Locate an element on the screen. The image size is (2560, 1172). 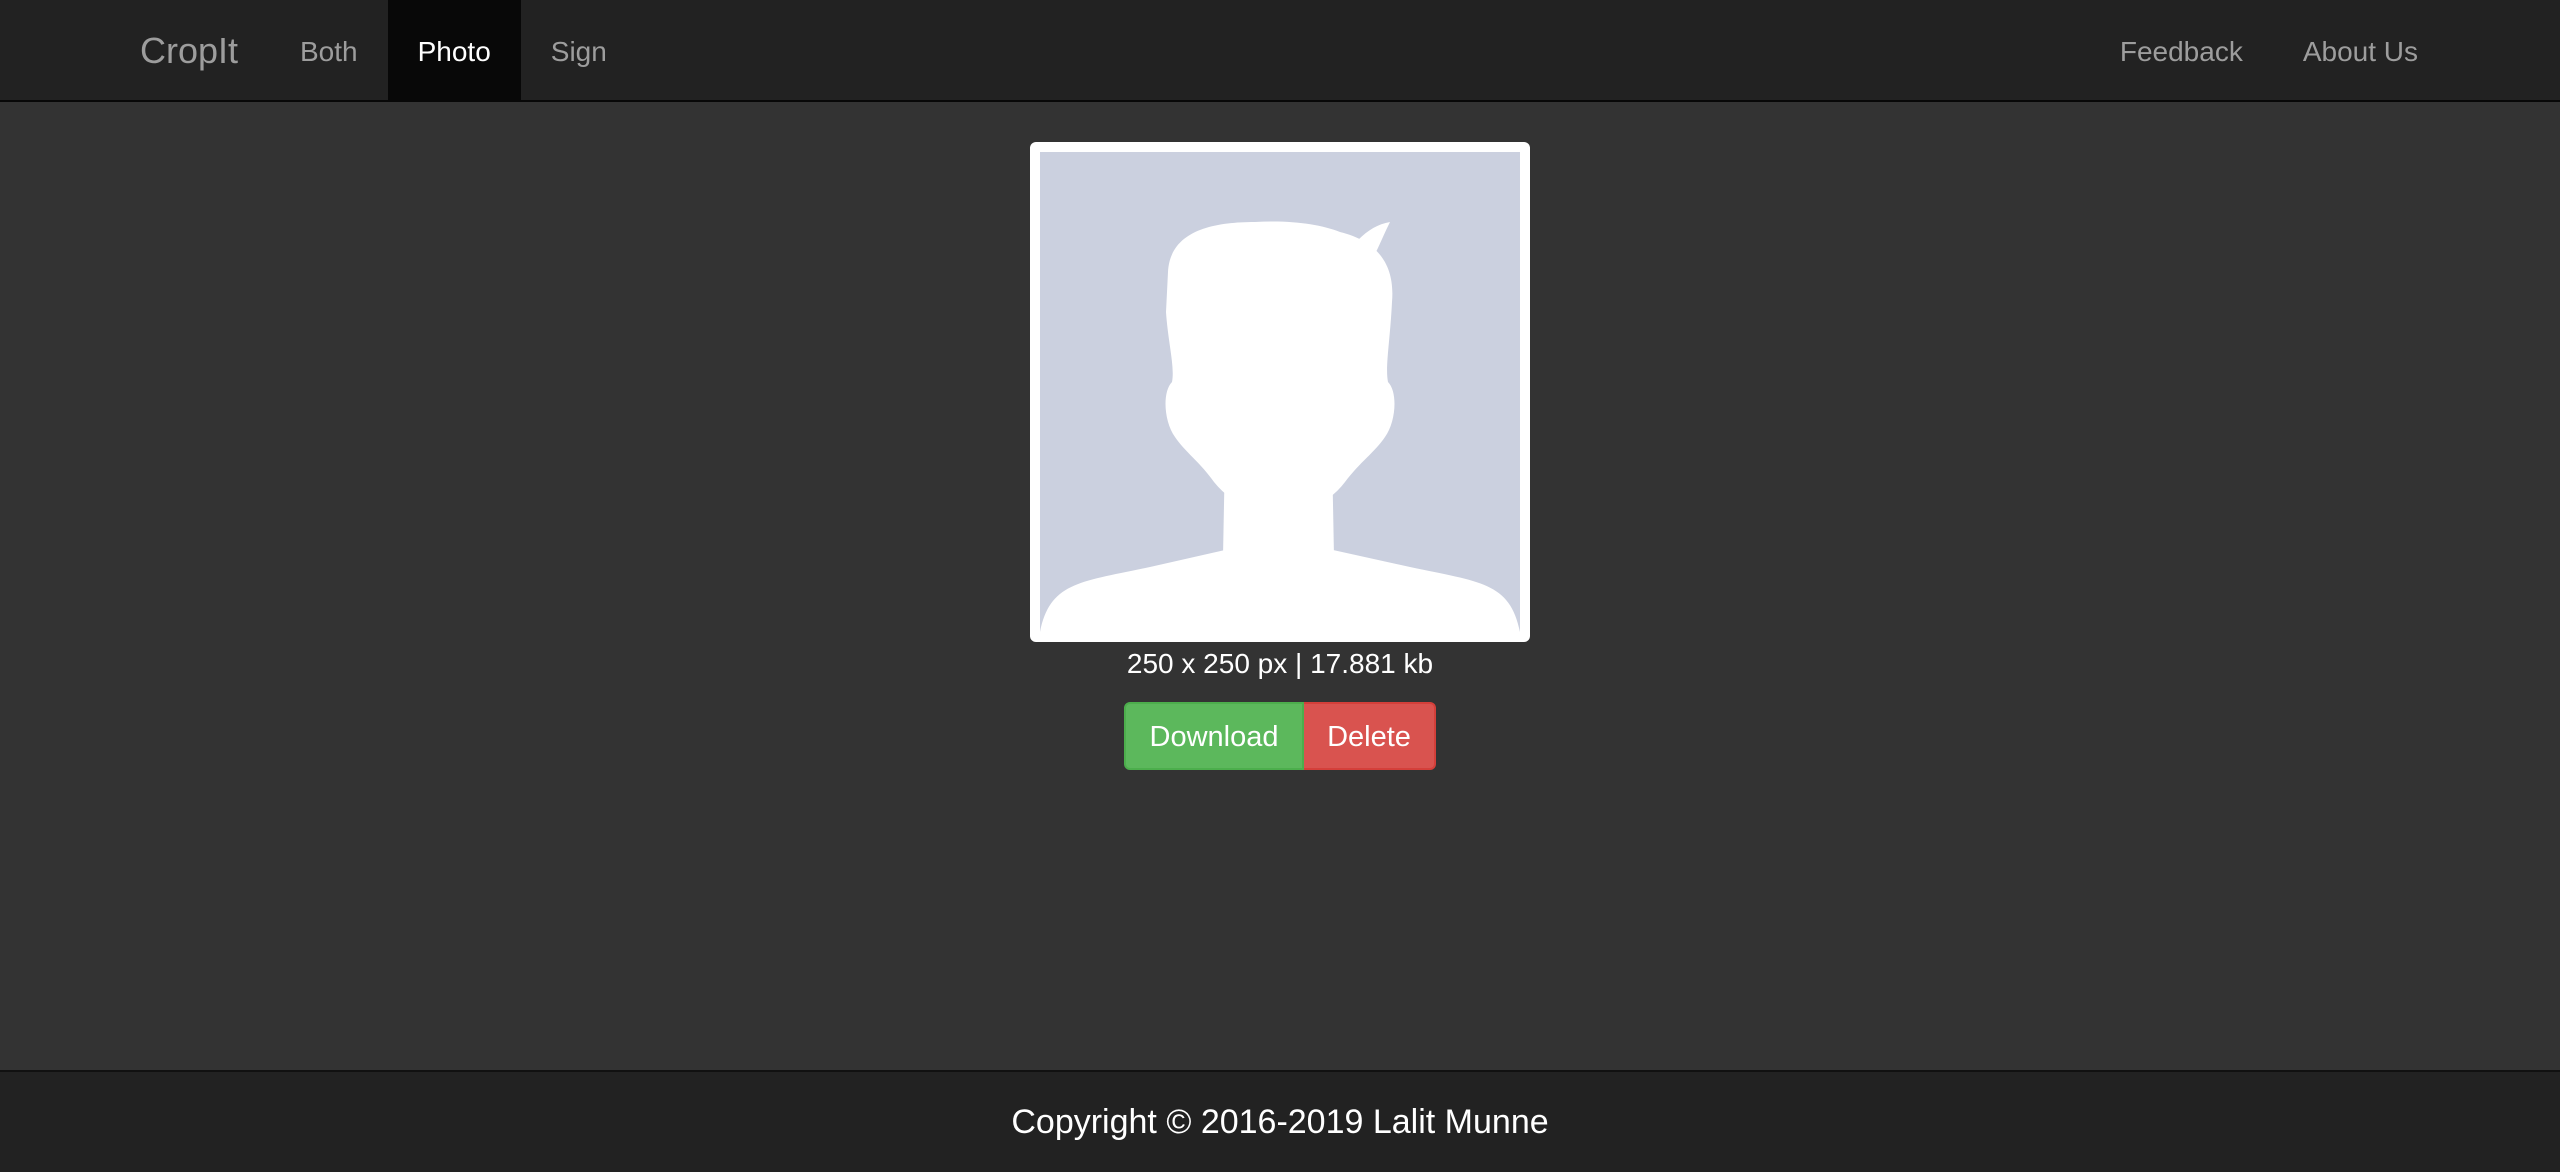
copyright-text: Copyright © 2016-2019 Lalit Munne is located at coordinates (1280, 1122).